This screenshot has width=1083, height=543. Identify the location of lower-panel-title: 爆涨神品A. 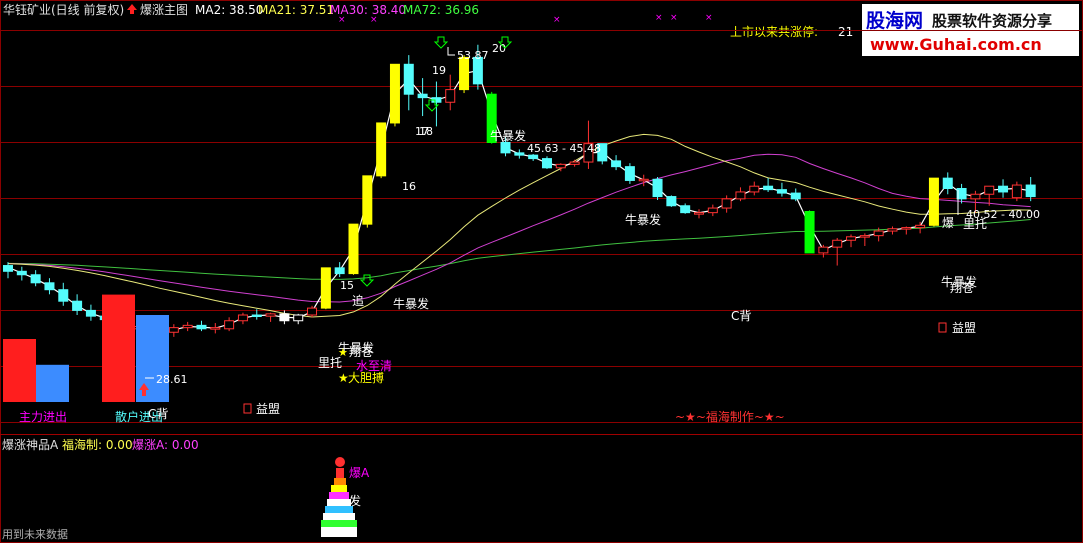
(30, 444).